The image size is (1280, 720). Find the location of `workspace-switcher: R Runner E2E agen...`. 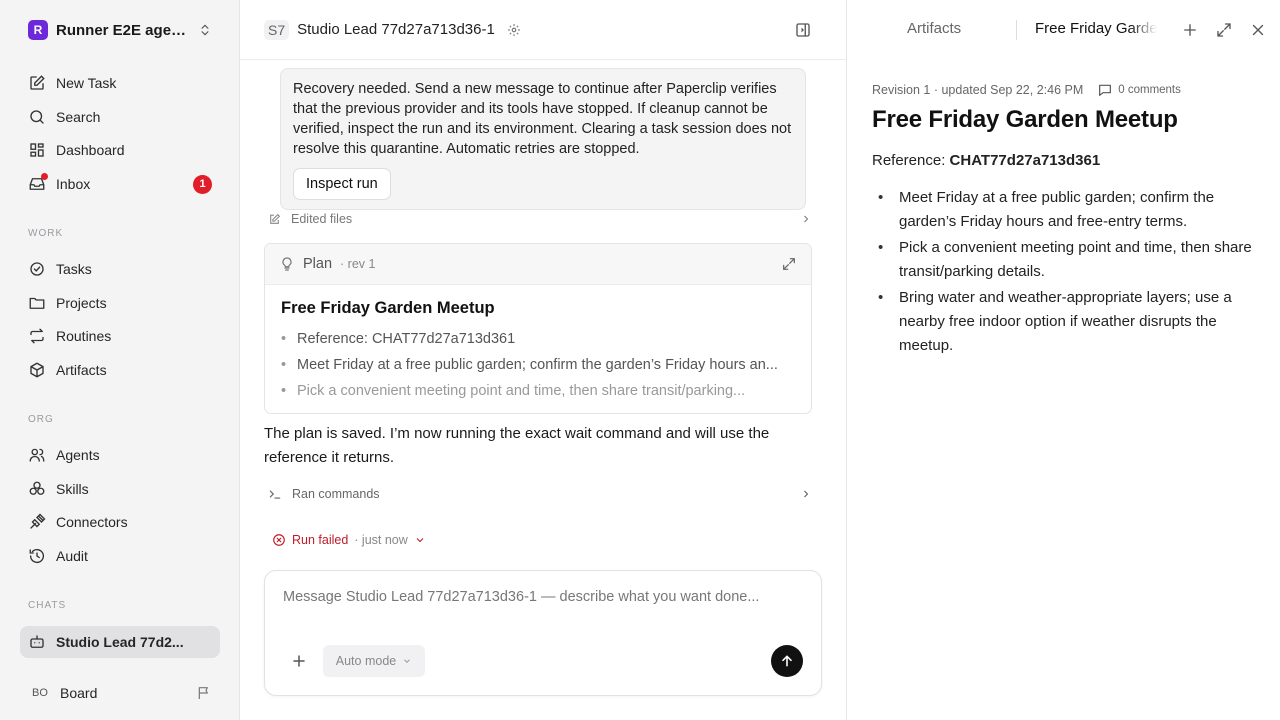

workspace-switcher: R Runner E2E agen... is located at coordinates (120, 30).